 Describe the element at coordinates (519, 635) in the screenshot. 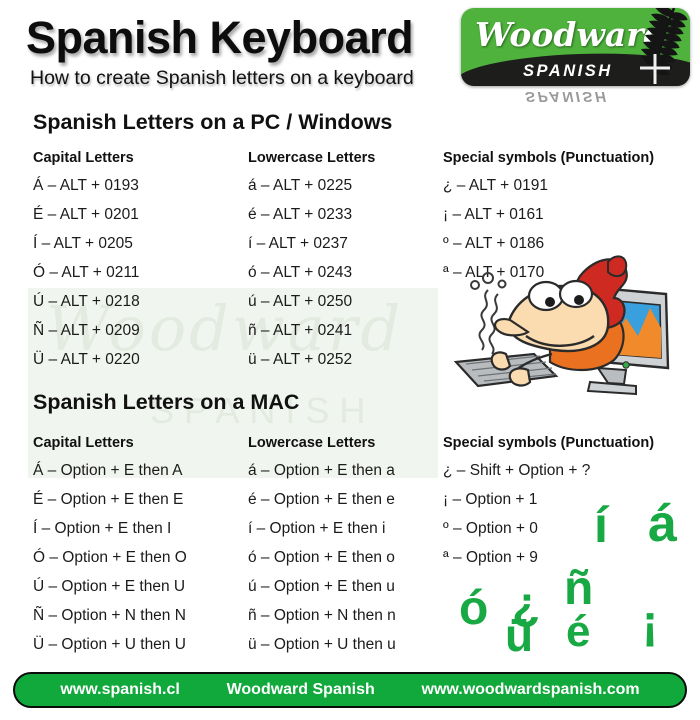

I see `decorative-letter: ü` at that location.